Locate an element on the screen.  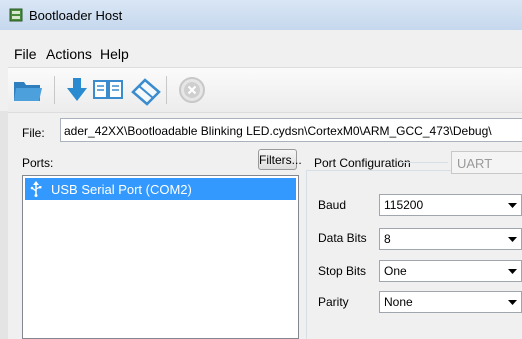
menu-file: File is located at coordinates (25, 54).